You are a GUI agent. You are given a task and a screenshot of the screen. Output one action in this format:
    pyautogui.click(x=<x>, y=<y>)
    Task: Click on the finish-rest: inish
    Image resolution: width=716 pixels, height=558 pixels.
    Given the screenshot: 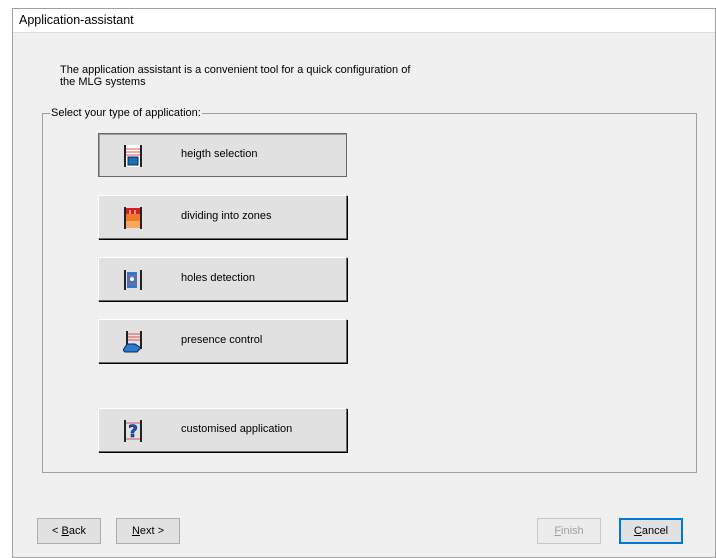 What is the action you would take?
    pyautogui.click(x=572, y=531)
    